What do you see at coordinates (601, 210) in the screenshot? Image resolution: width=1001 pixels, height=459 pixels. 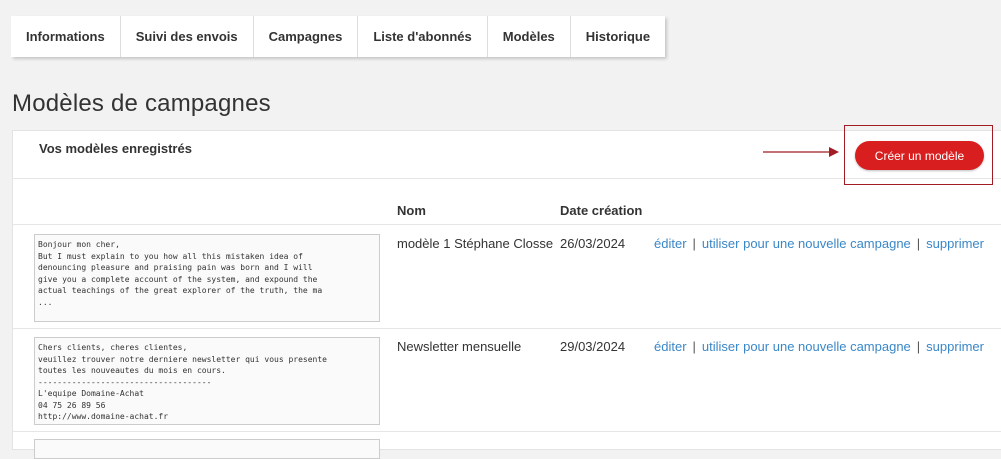 I see `column-header-date: Date création` at bounding box center [601, 210].